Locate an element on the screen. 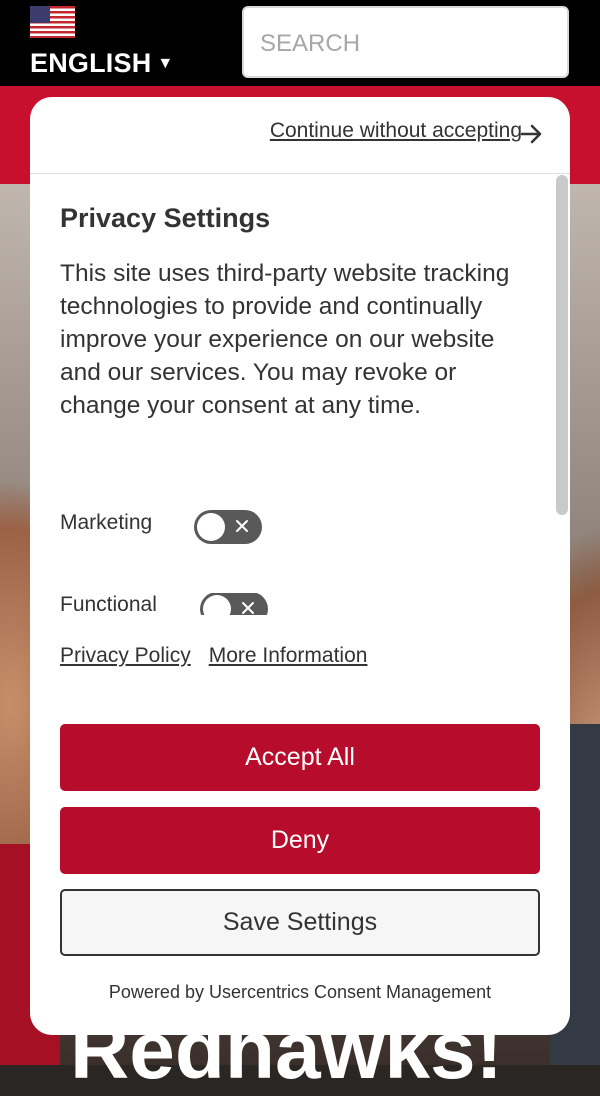 This screenshot has height=1096, width=600. privacy-policy-link: Privacy Policy is located at coordinates (125, 655).